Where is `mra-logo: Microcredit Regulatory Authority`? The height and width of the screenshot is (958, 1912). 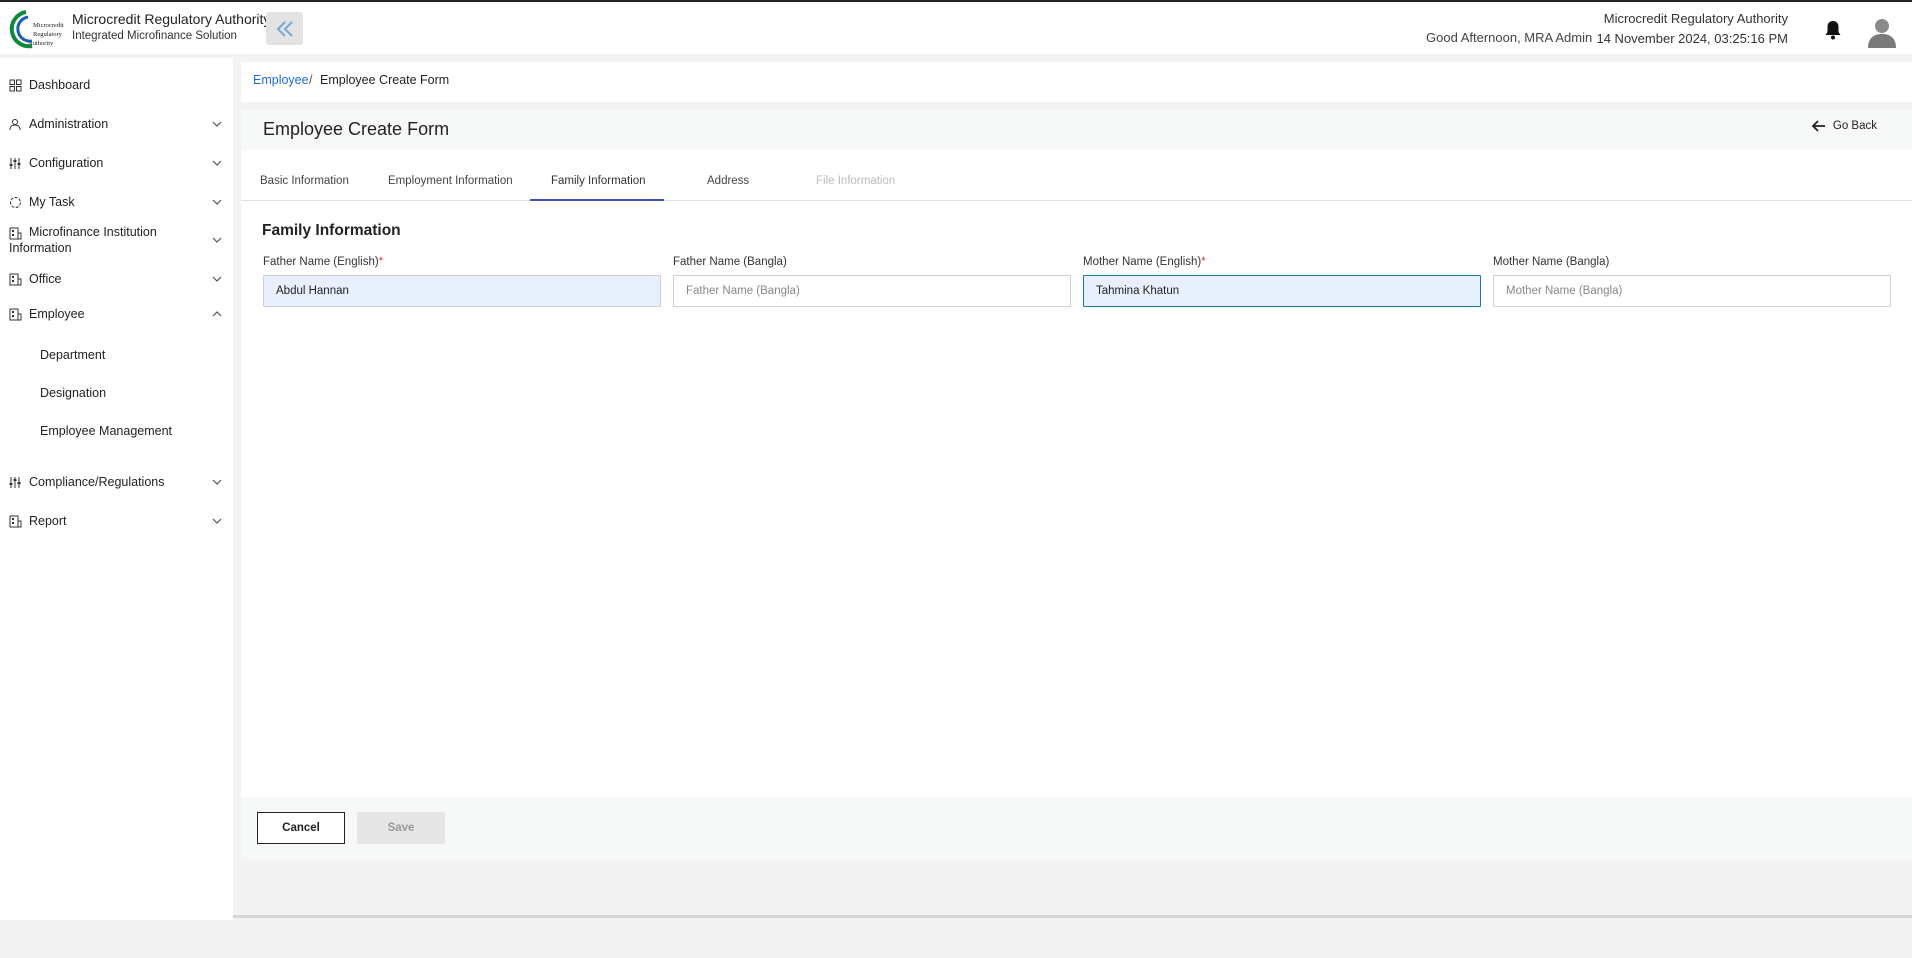
mra-logo: Microcredit Regulatory Authority is located at coordinates (36, 29).